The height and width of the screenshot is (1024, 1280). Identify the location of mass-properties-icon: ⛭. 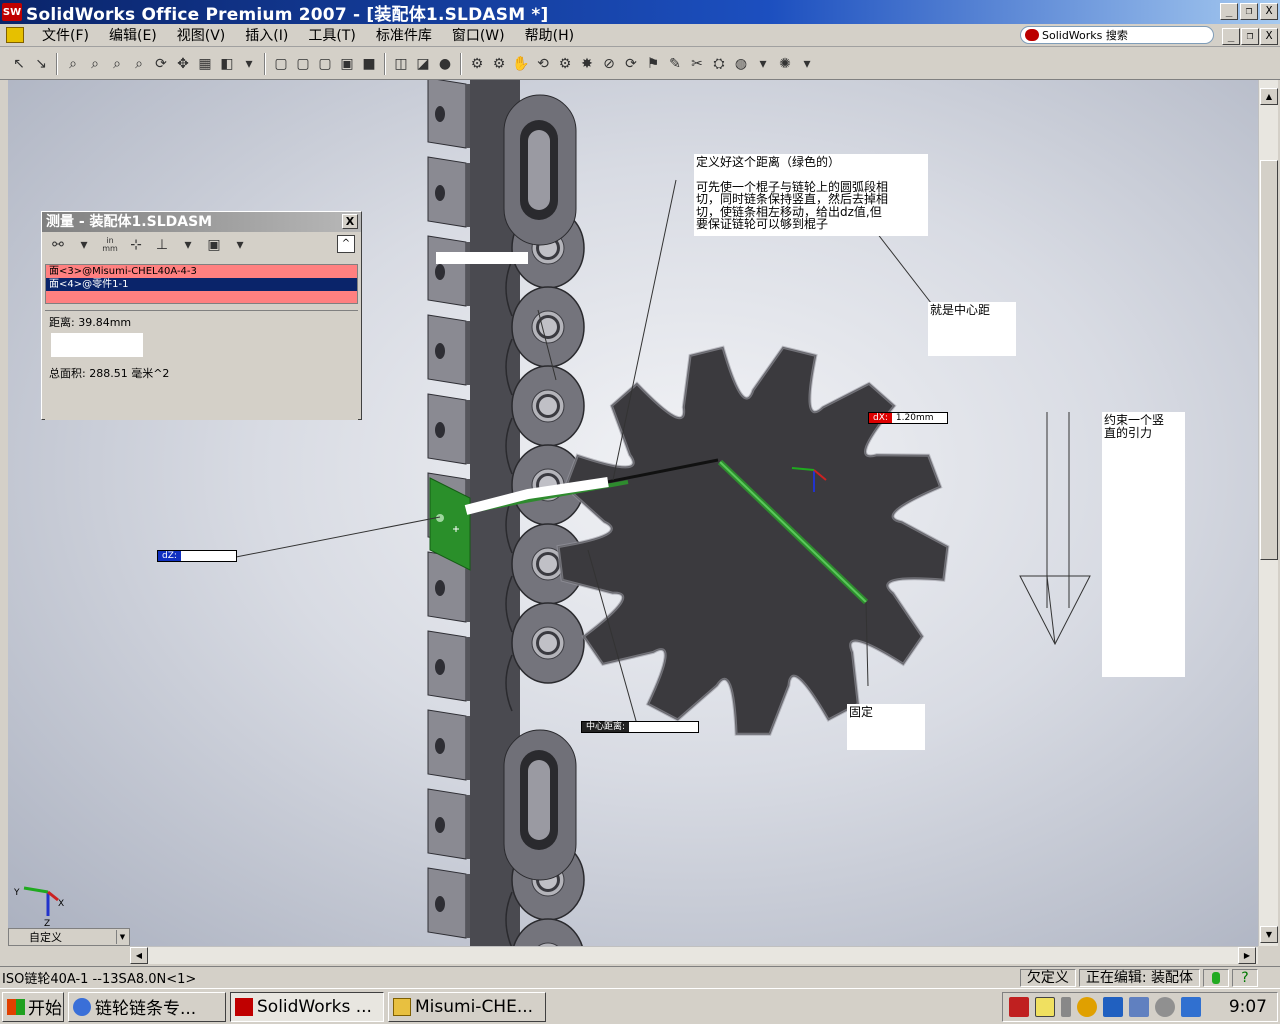
(719, 64).